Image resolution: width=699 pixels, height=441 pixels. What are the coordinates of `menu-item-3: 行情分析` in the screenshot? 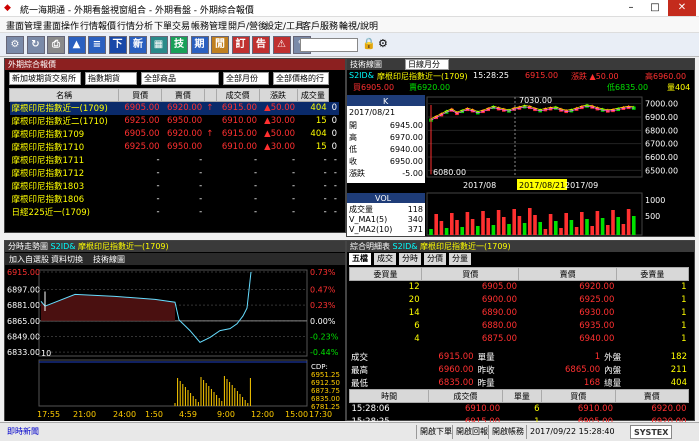 It's located at (135, 25).